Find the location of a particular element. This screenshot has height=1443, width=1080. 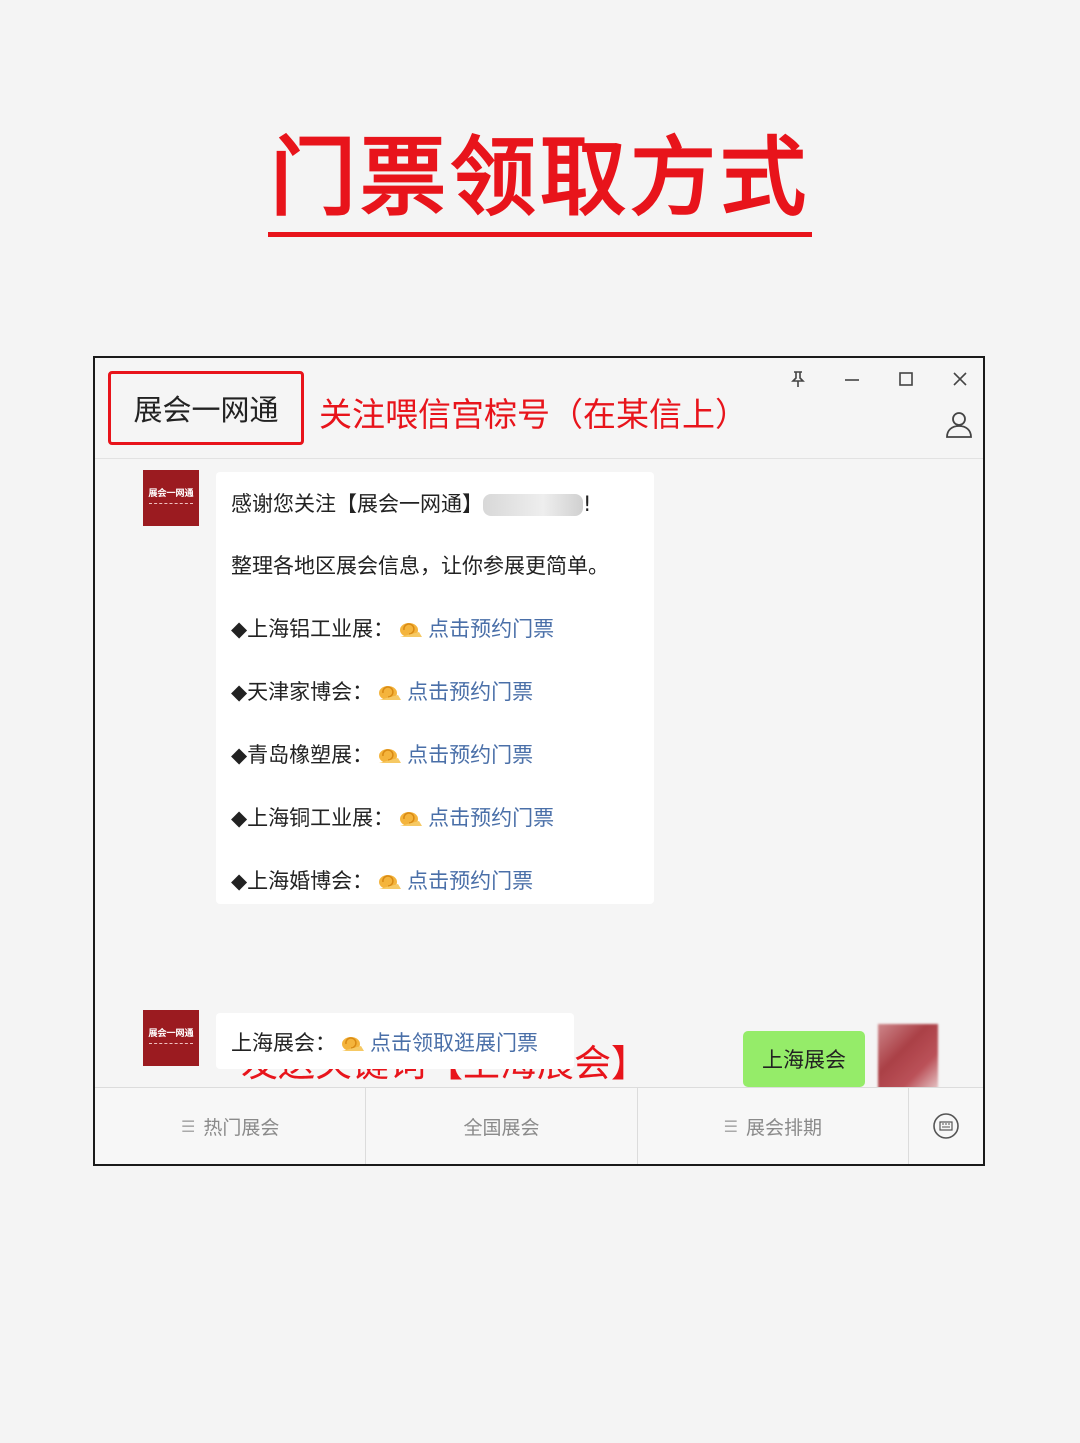

user-avatar is located at coordinates (908, 1057).